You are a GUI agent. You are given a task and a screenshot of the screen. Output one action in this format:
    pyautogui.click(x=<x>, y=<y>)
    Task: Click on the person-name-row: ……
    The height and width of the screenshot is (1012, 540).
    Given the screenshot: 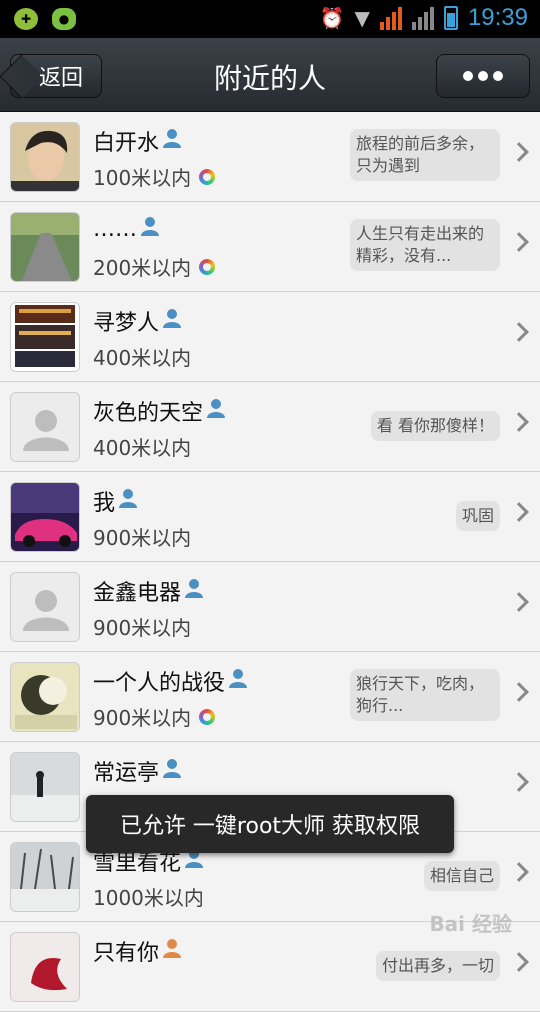 What is the action you would take?
    pyautogui.click(x=127, y=229)
    